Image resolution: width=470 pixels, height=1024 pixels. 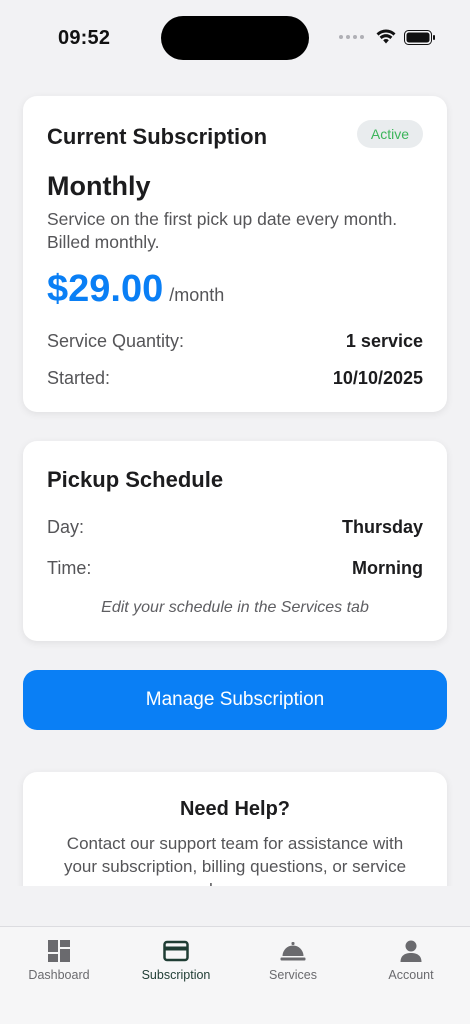 What do you see at coordinates (377, 378) in the screenshot?
I see `started-value: 10/10/2025` at bounding box center [377, 378].